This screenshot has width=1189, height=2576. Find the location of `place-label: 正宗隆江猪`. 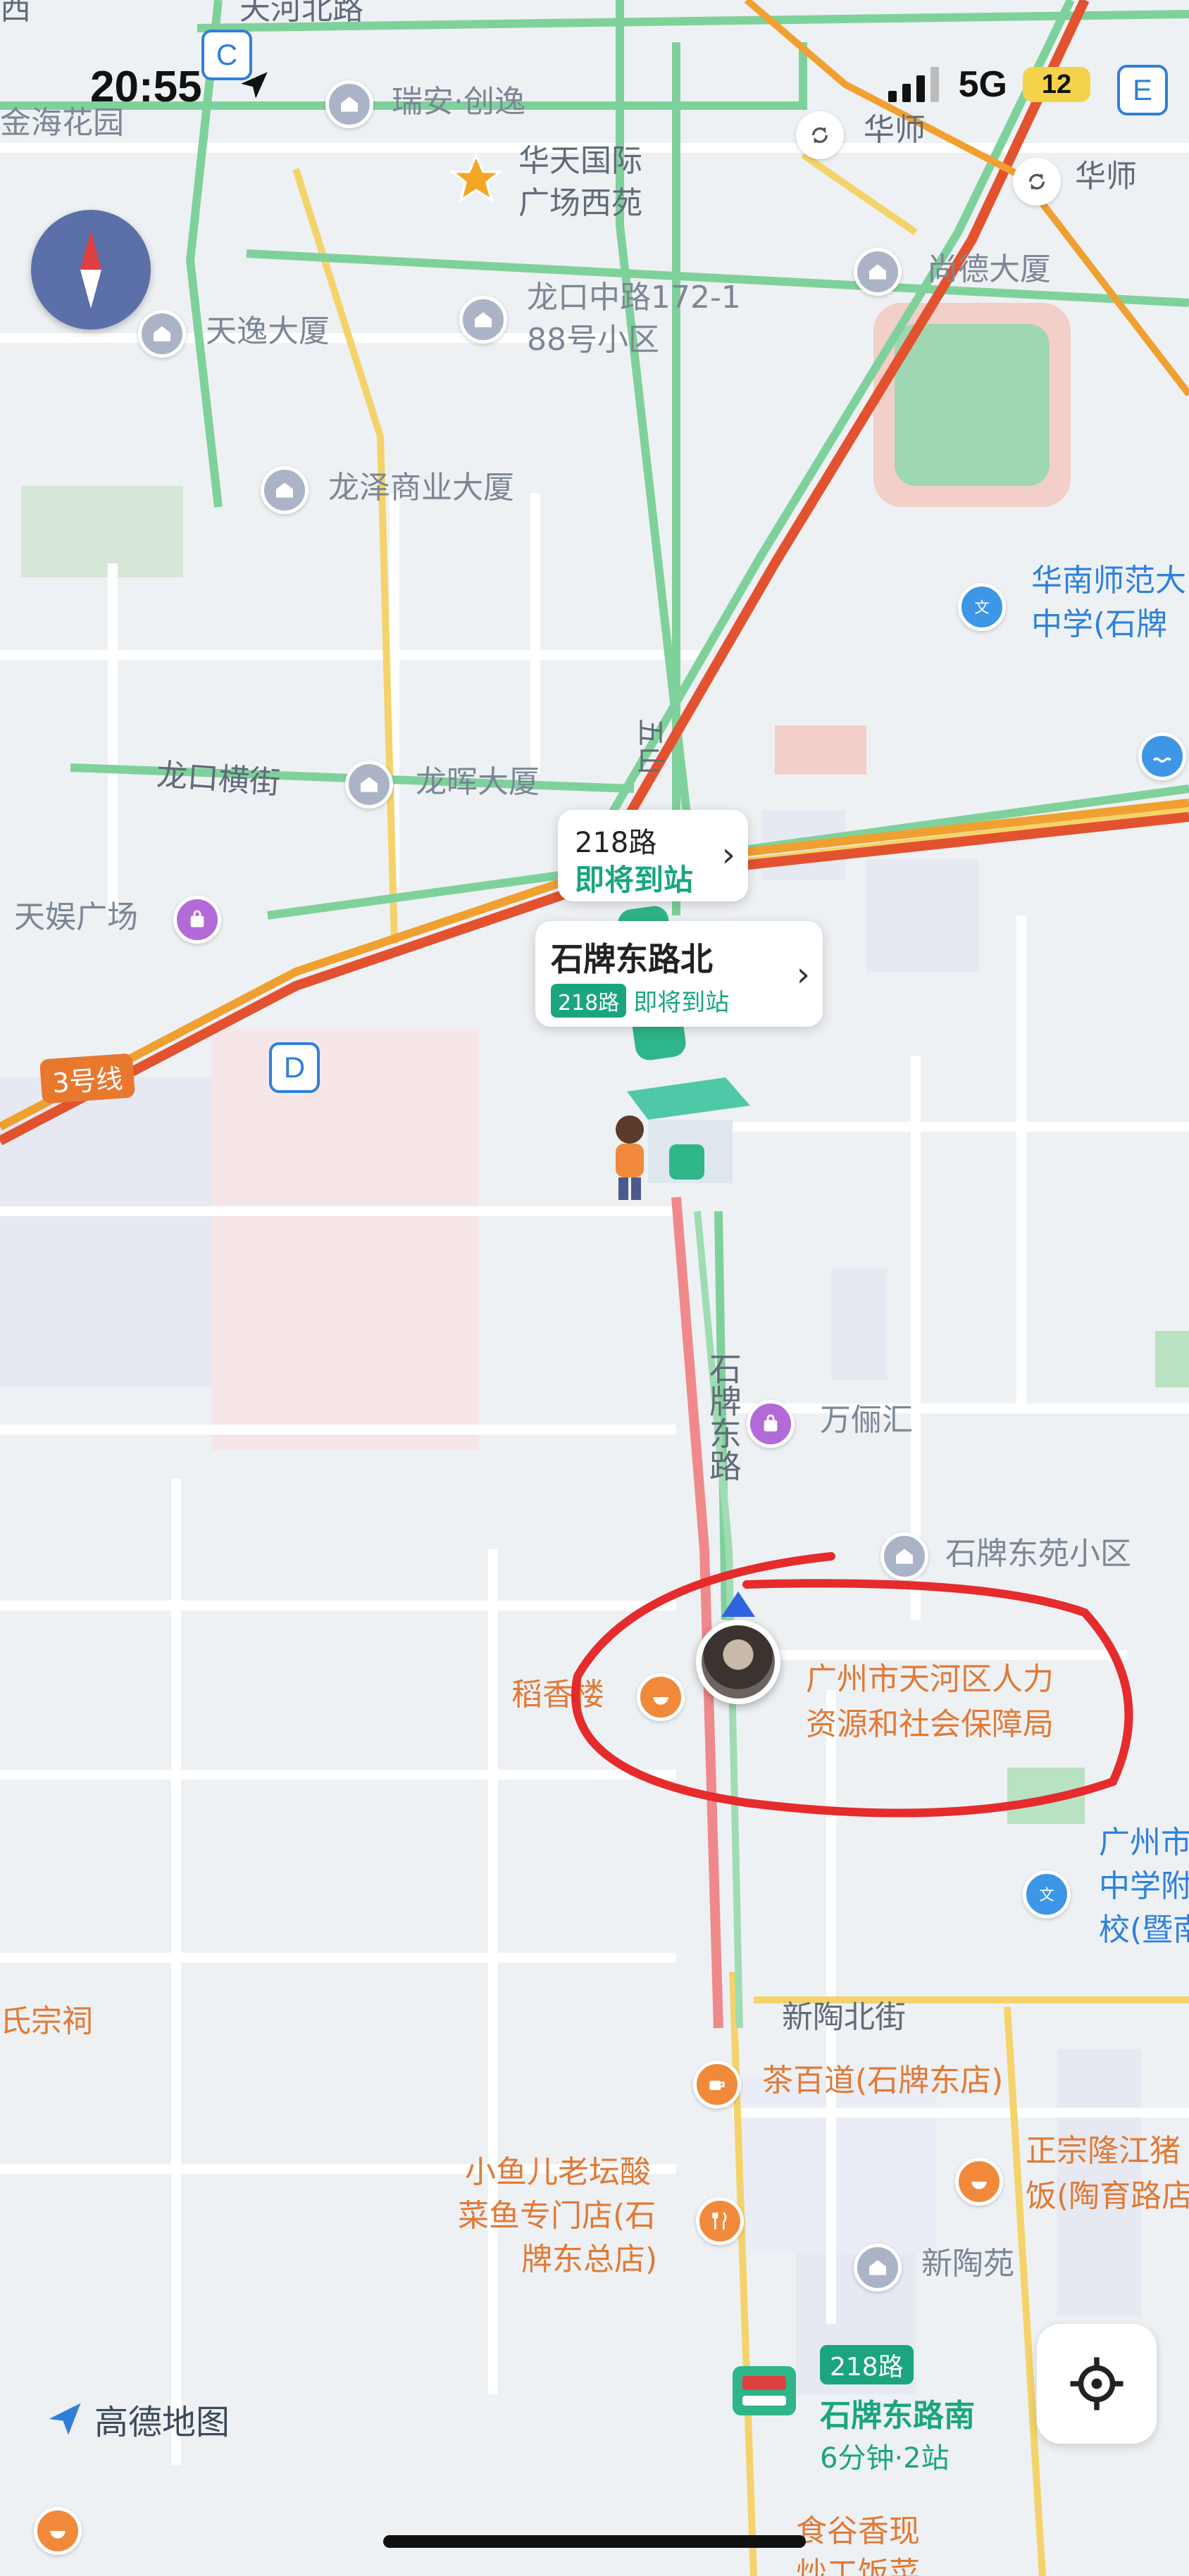

place-label: 正宗隆江猪 is located at coordinates (1103, 2151).